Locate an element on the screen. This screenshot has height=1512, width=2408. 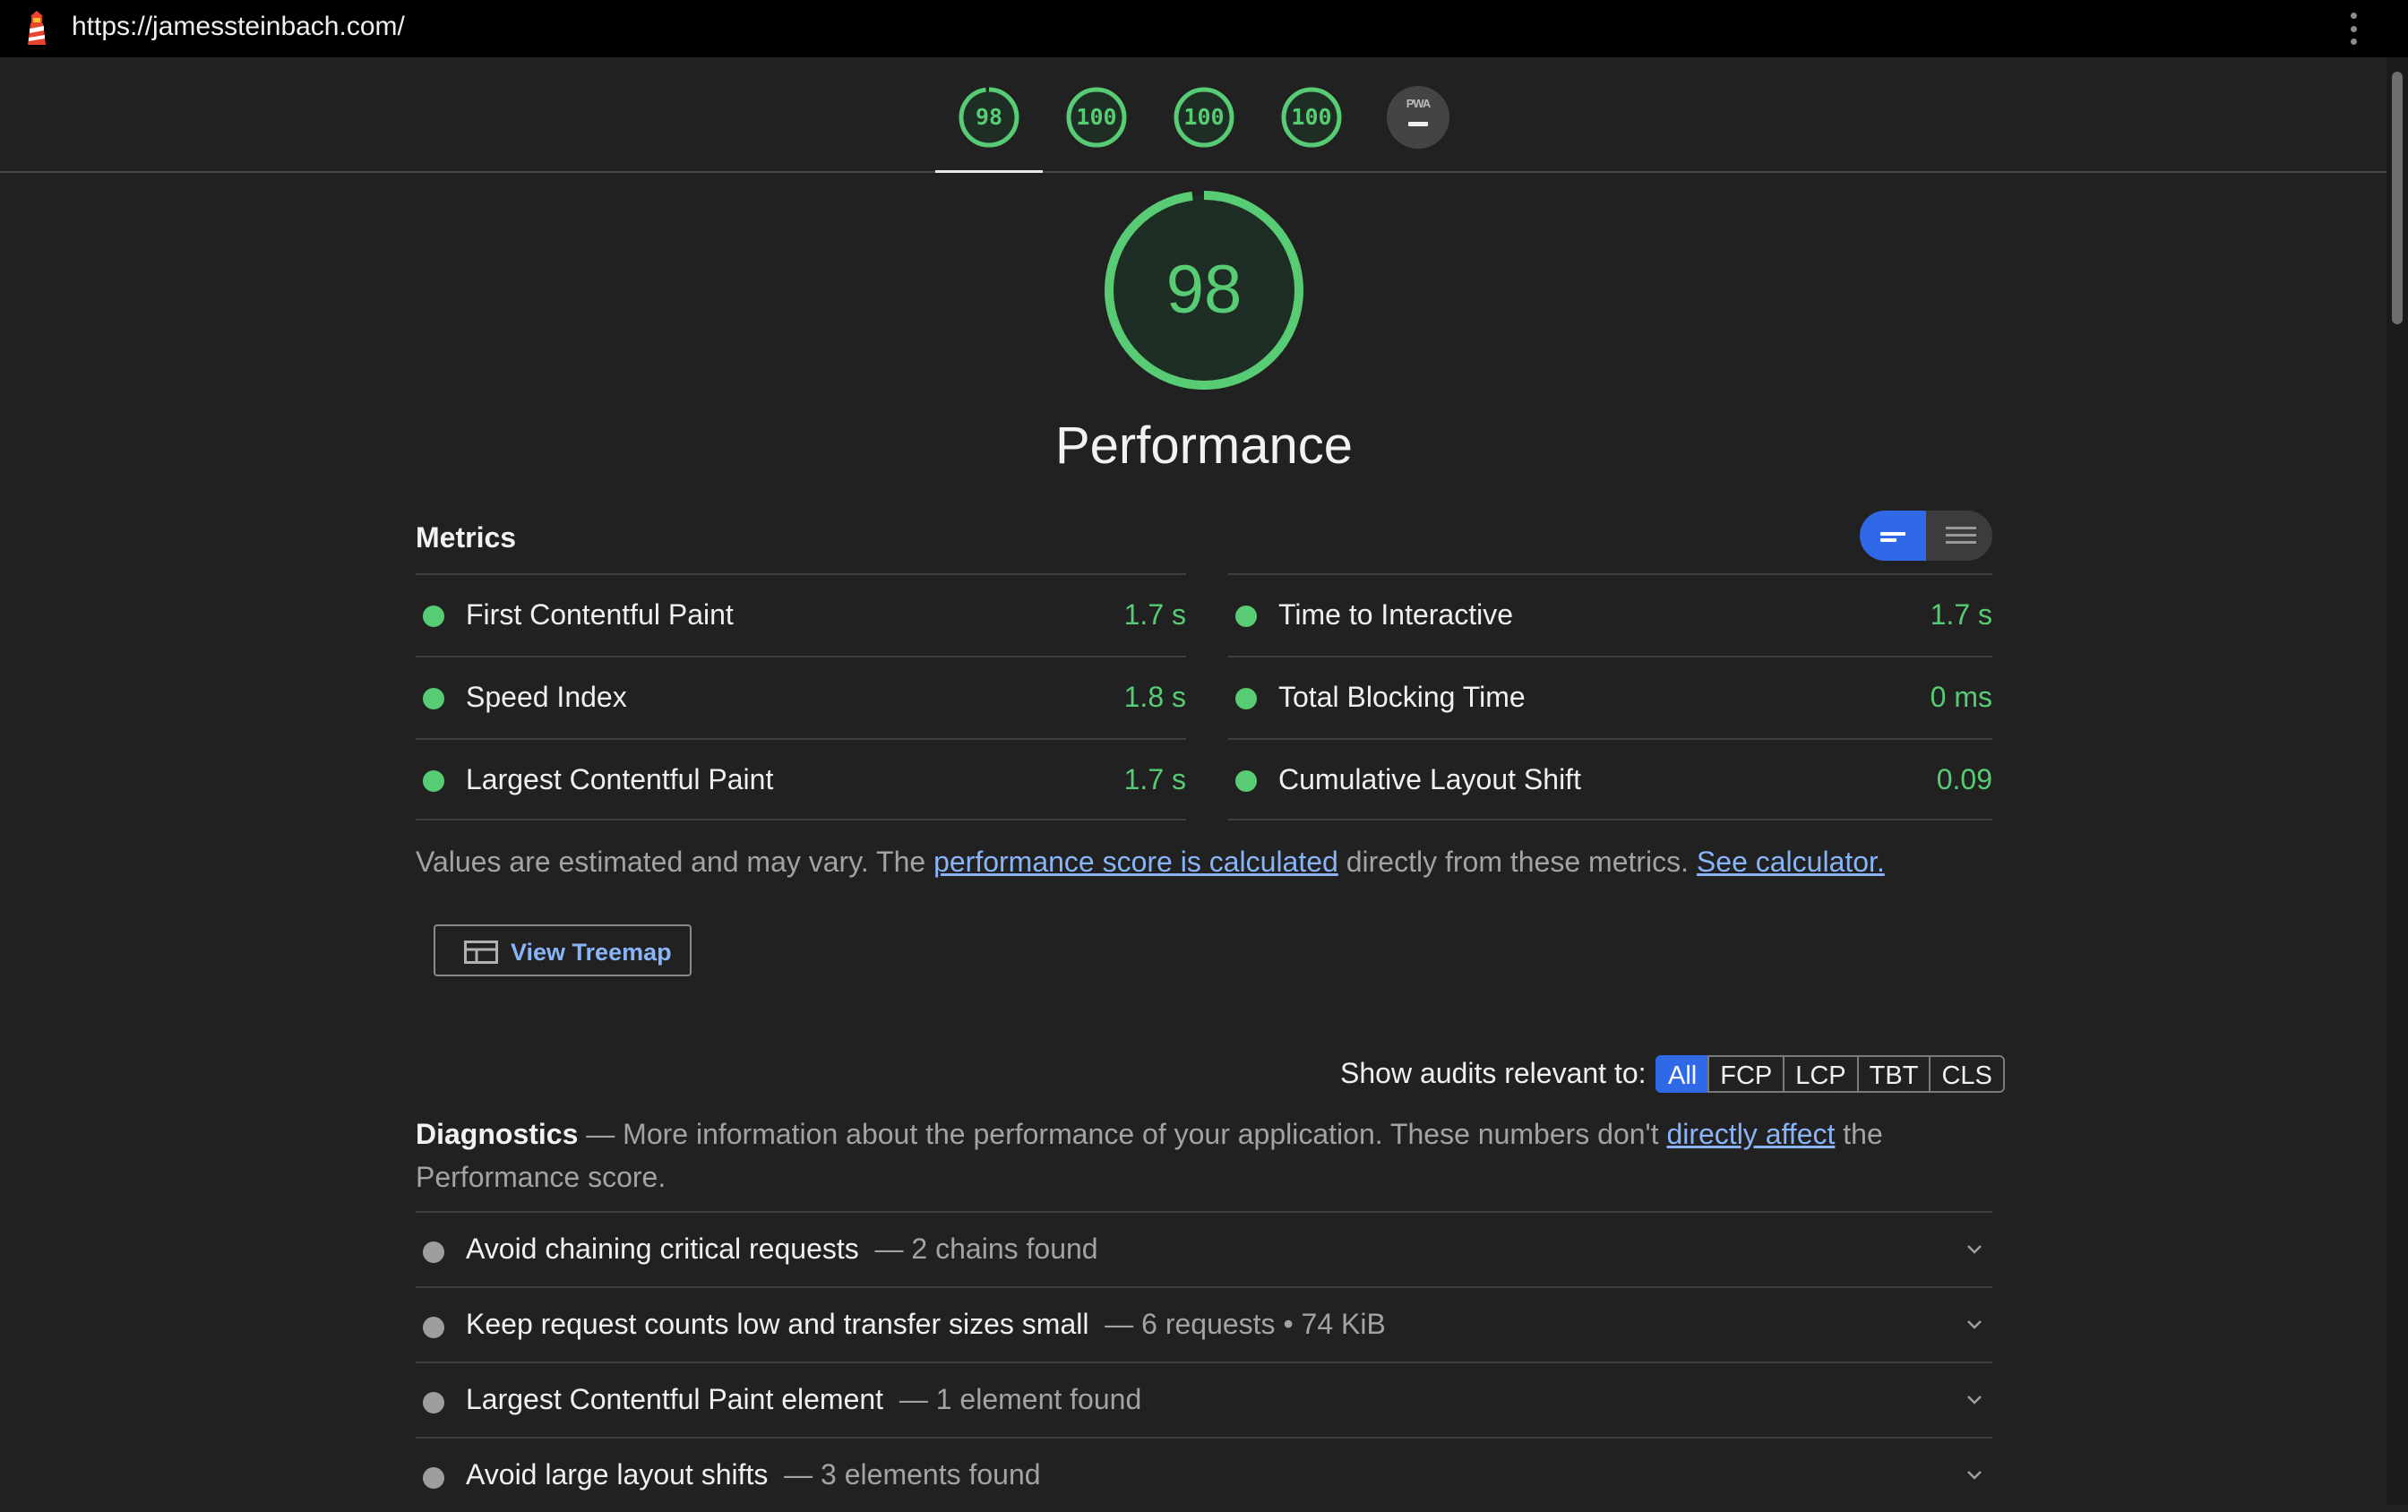
metric-row: Largest Contentful Paint 1.7 s is located at coordinates (801, 779).